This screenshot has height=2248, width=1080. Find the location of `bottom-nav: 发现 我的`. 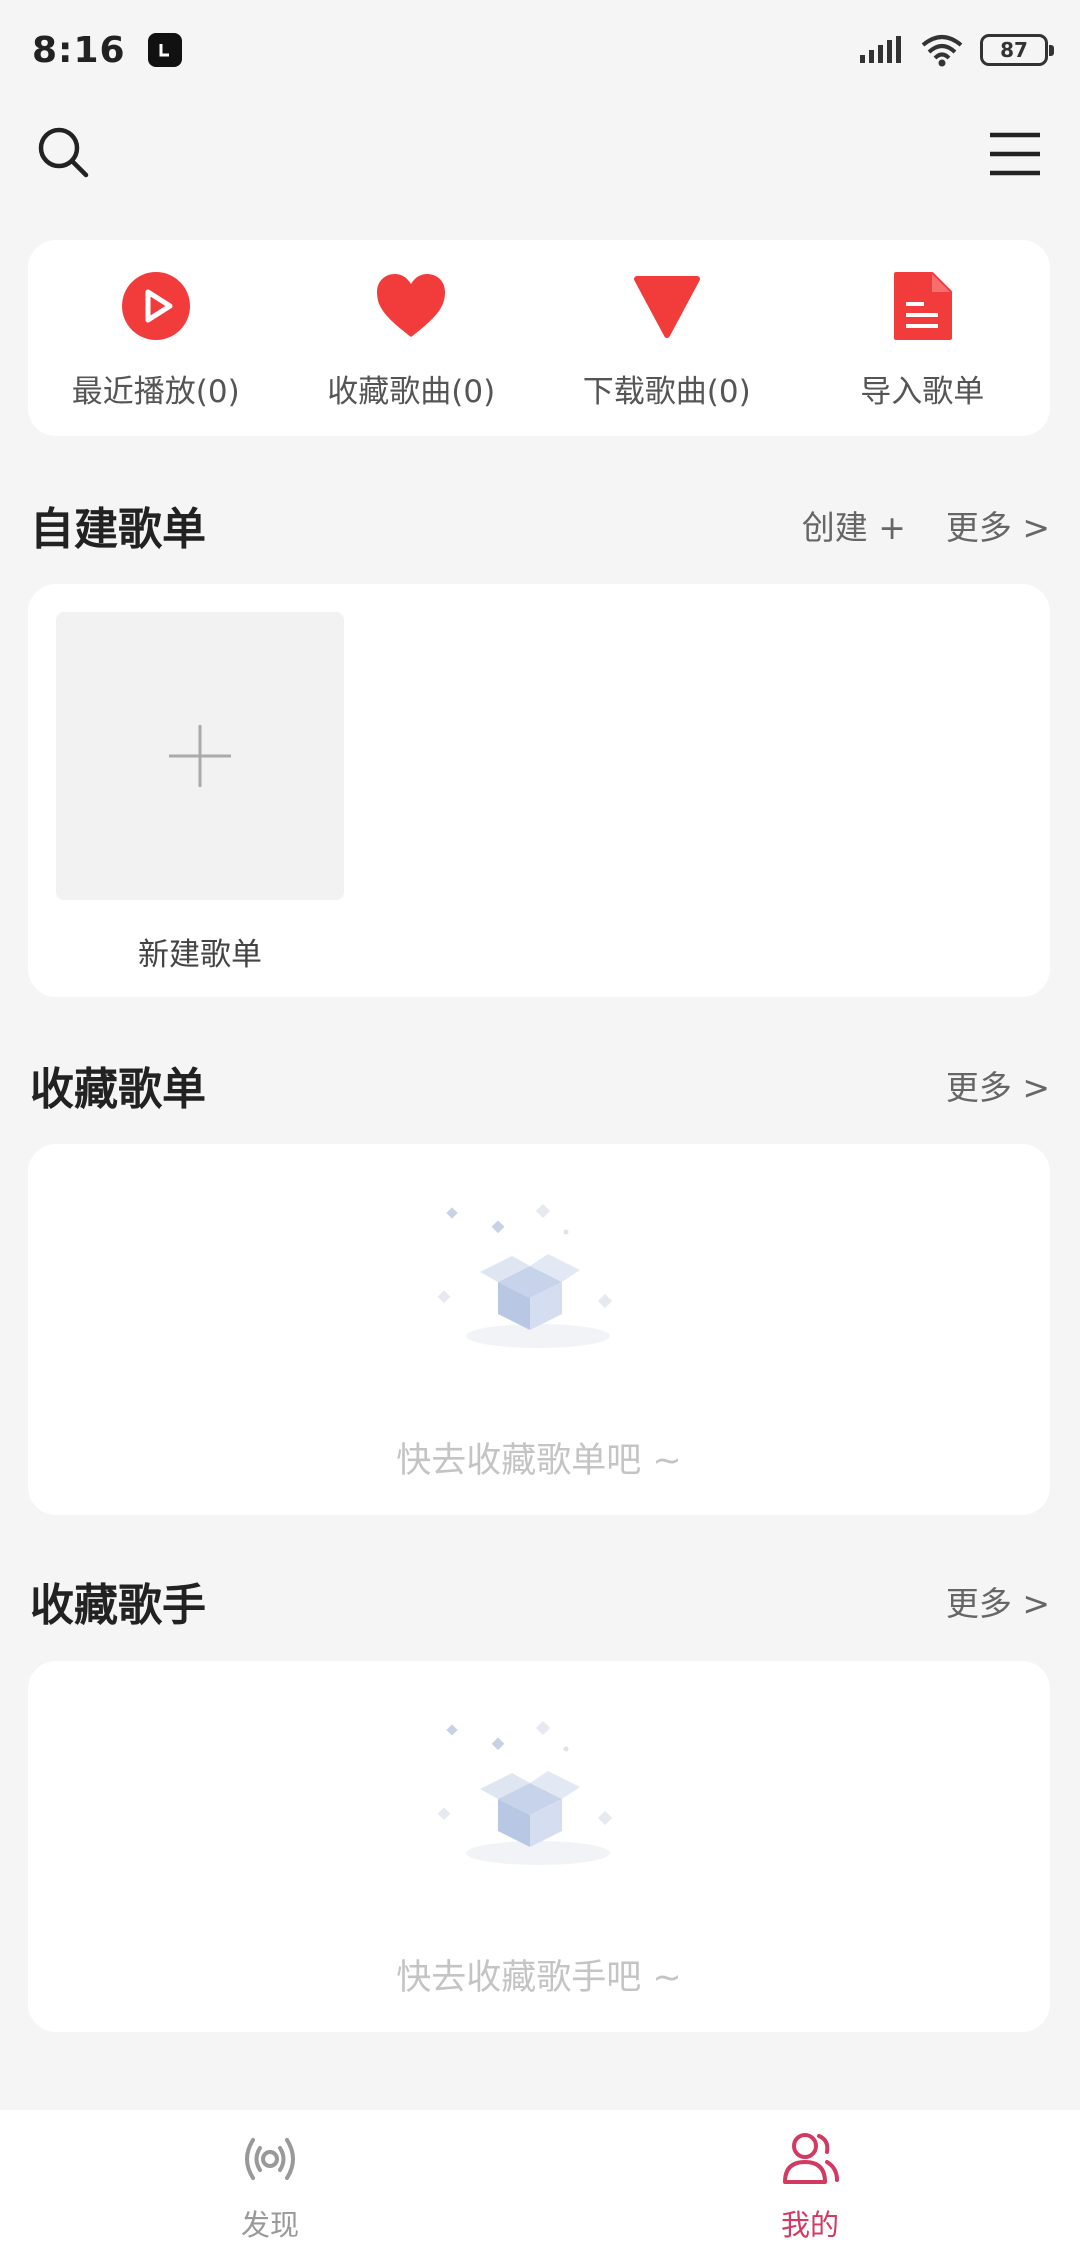

bottom-nav: 发现 我的 is located at coordinates (540, 2179).